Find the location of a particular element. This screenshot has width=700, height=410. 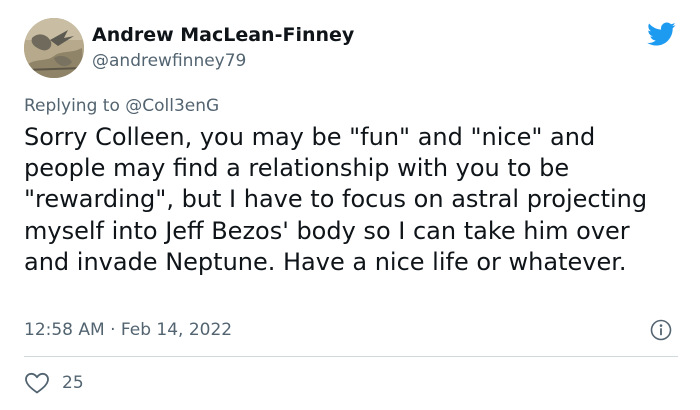

twitter-bird-icon is located at coordinates (661, 34).